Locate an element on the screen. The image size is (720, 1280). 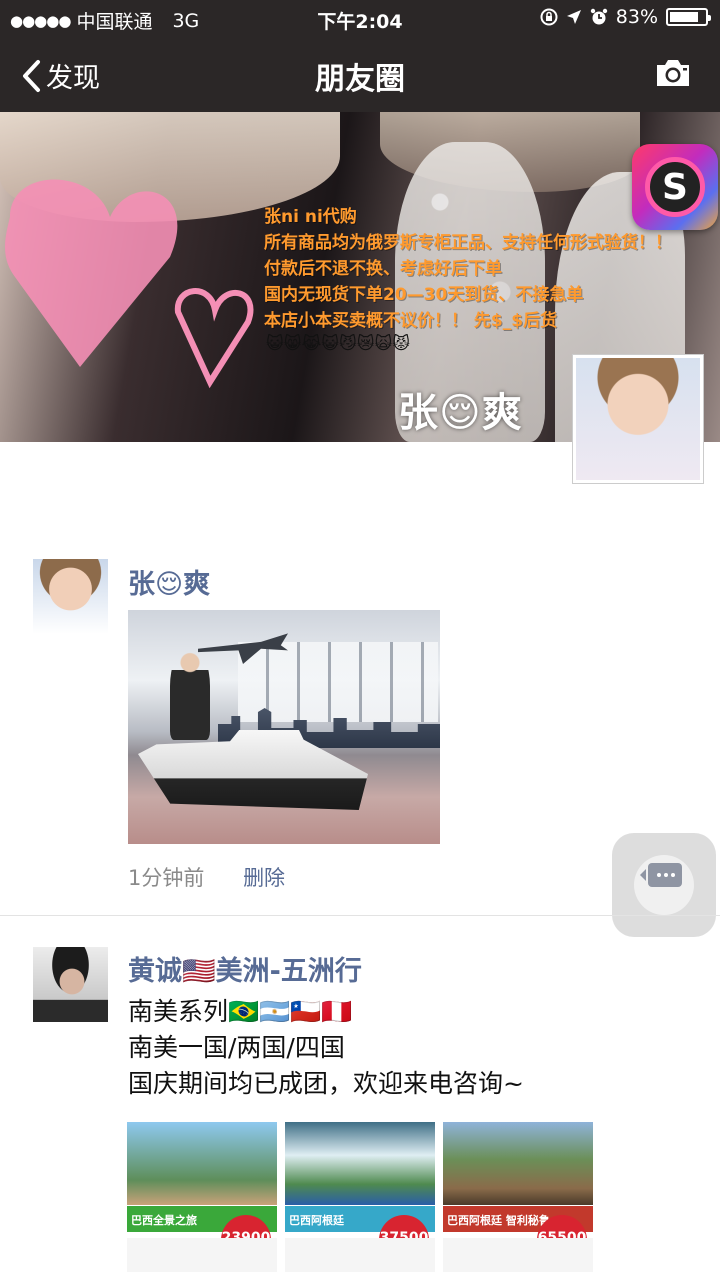
profile-avatar is located at coordinates (638, 419).